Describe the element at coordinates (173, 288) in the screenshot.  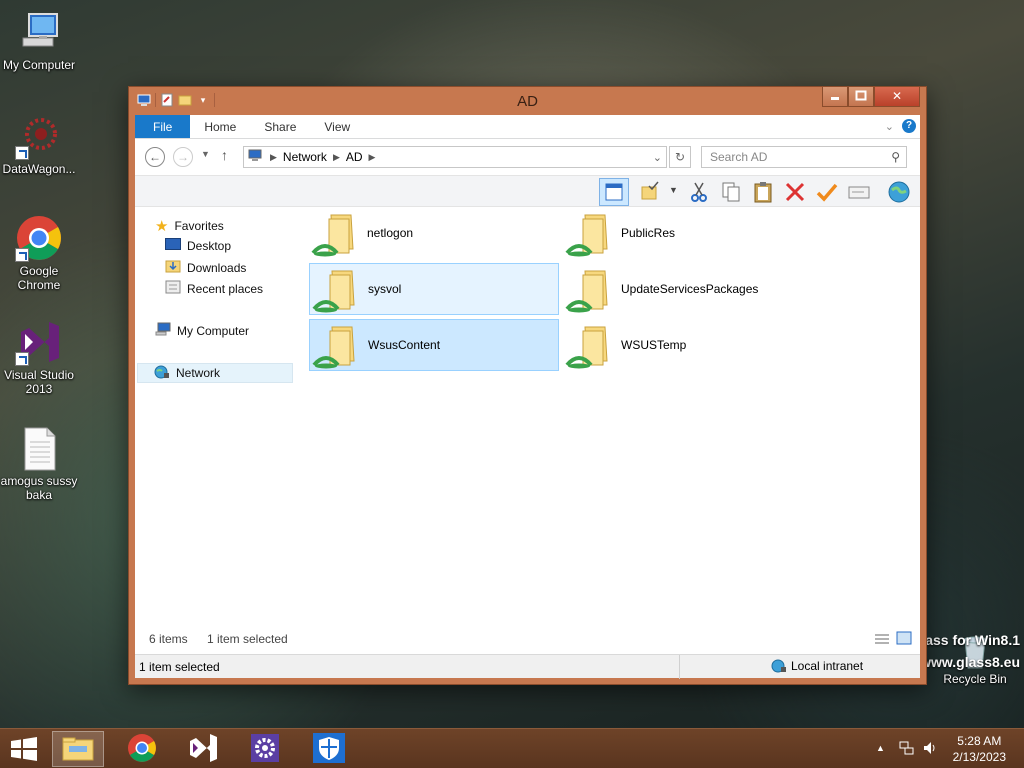
I see `recent-places-icon` at that location.